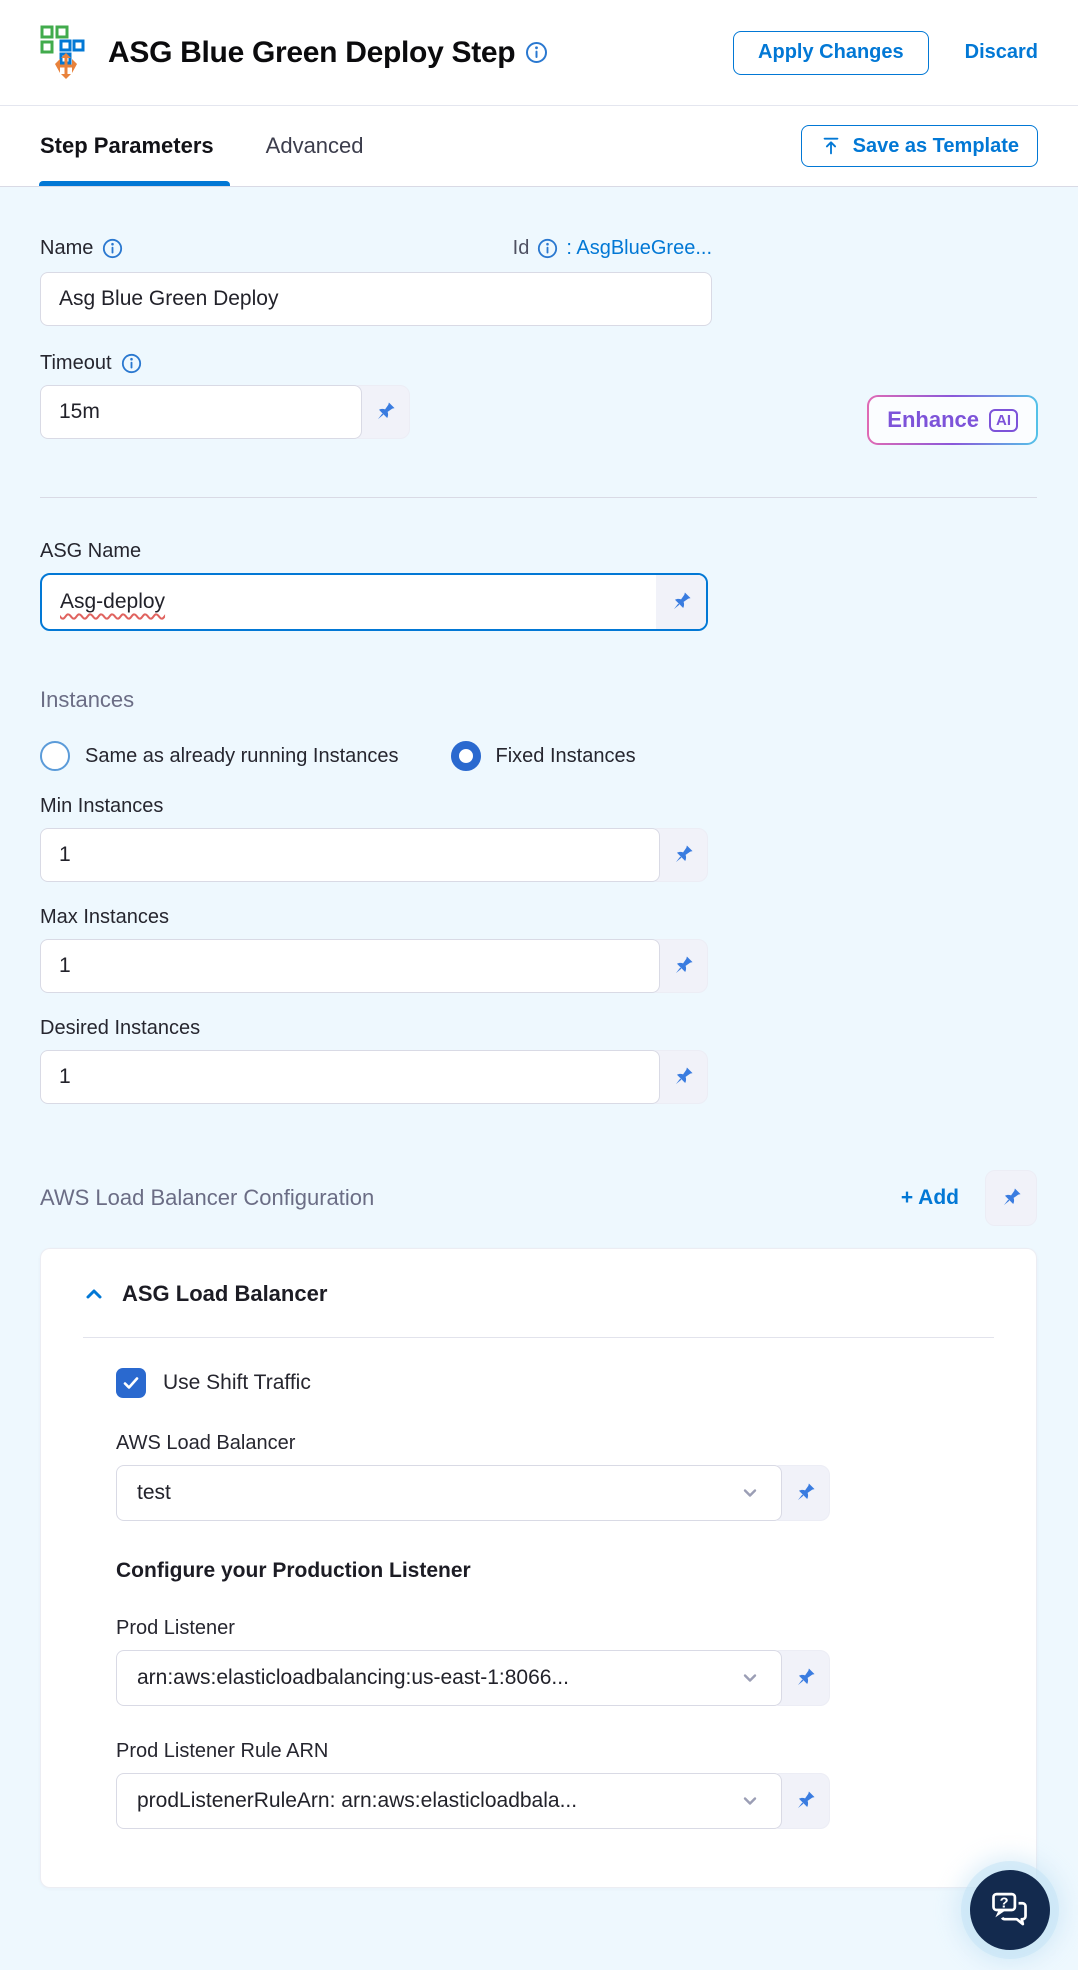 Image resolution: width=1078 pixels, height=1970 pixels. What do you see at coordinates (131, 363) in the screenshot?
I see `timeout-info-icon` at bounding box center [131, 363].